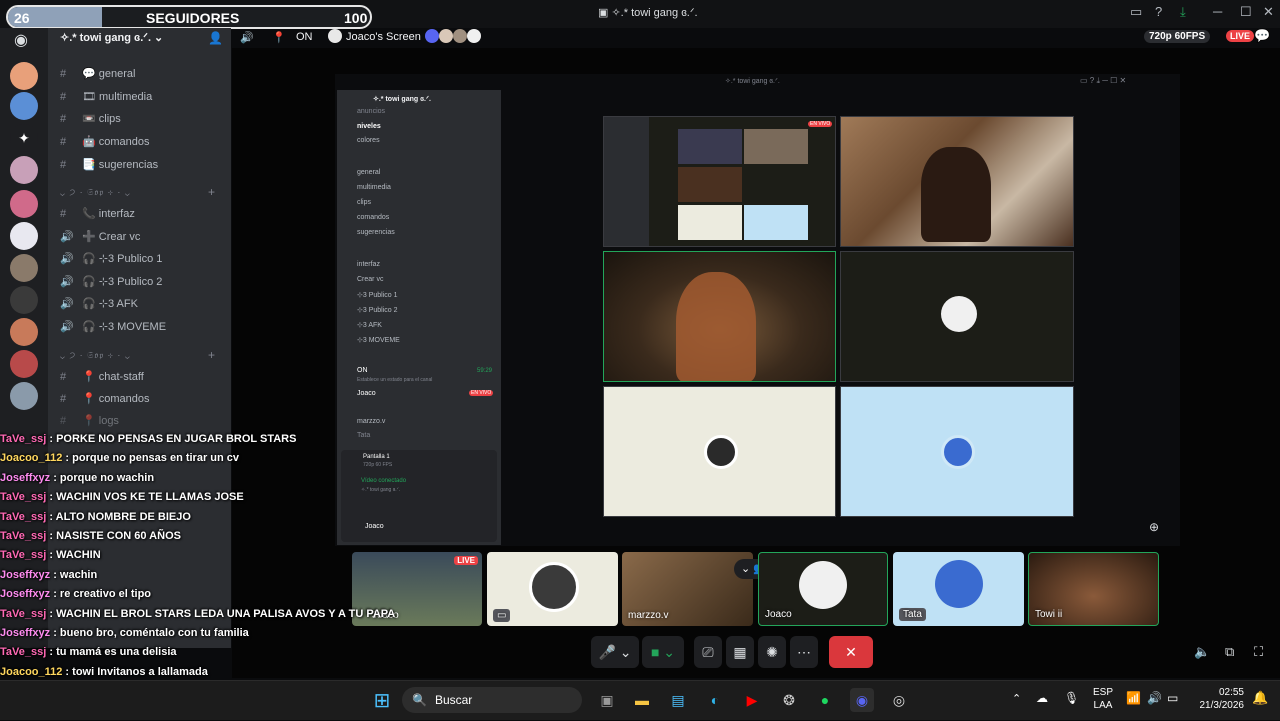 The width and height of the screenshot is (1280, 721). What do you see at coordinates (113, 326) in the screenshot?
I see `voice-channel-moveme: 🔊 🎧 ⊹3 MOVEME` at bounding box center [113, 326].